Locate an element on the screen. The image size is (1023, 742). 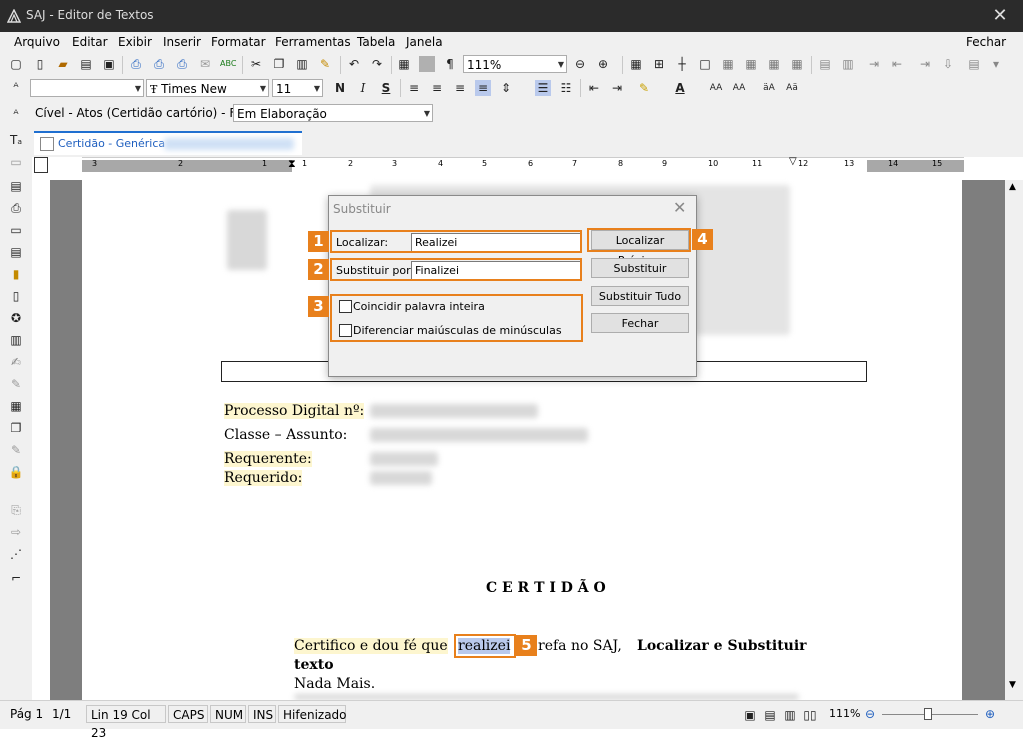
web-layout-icon: ▥ is located at coordinates (790, 715).